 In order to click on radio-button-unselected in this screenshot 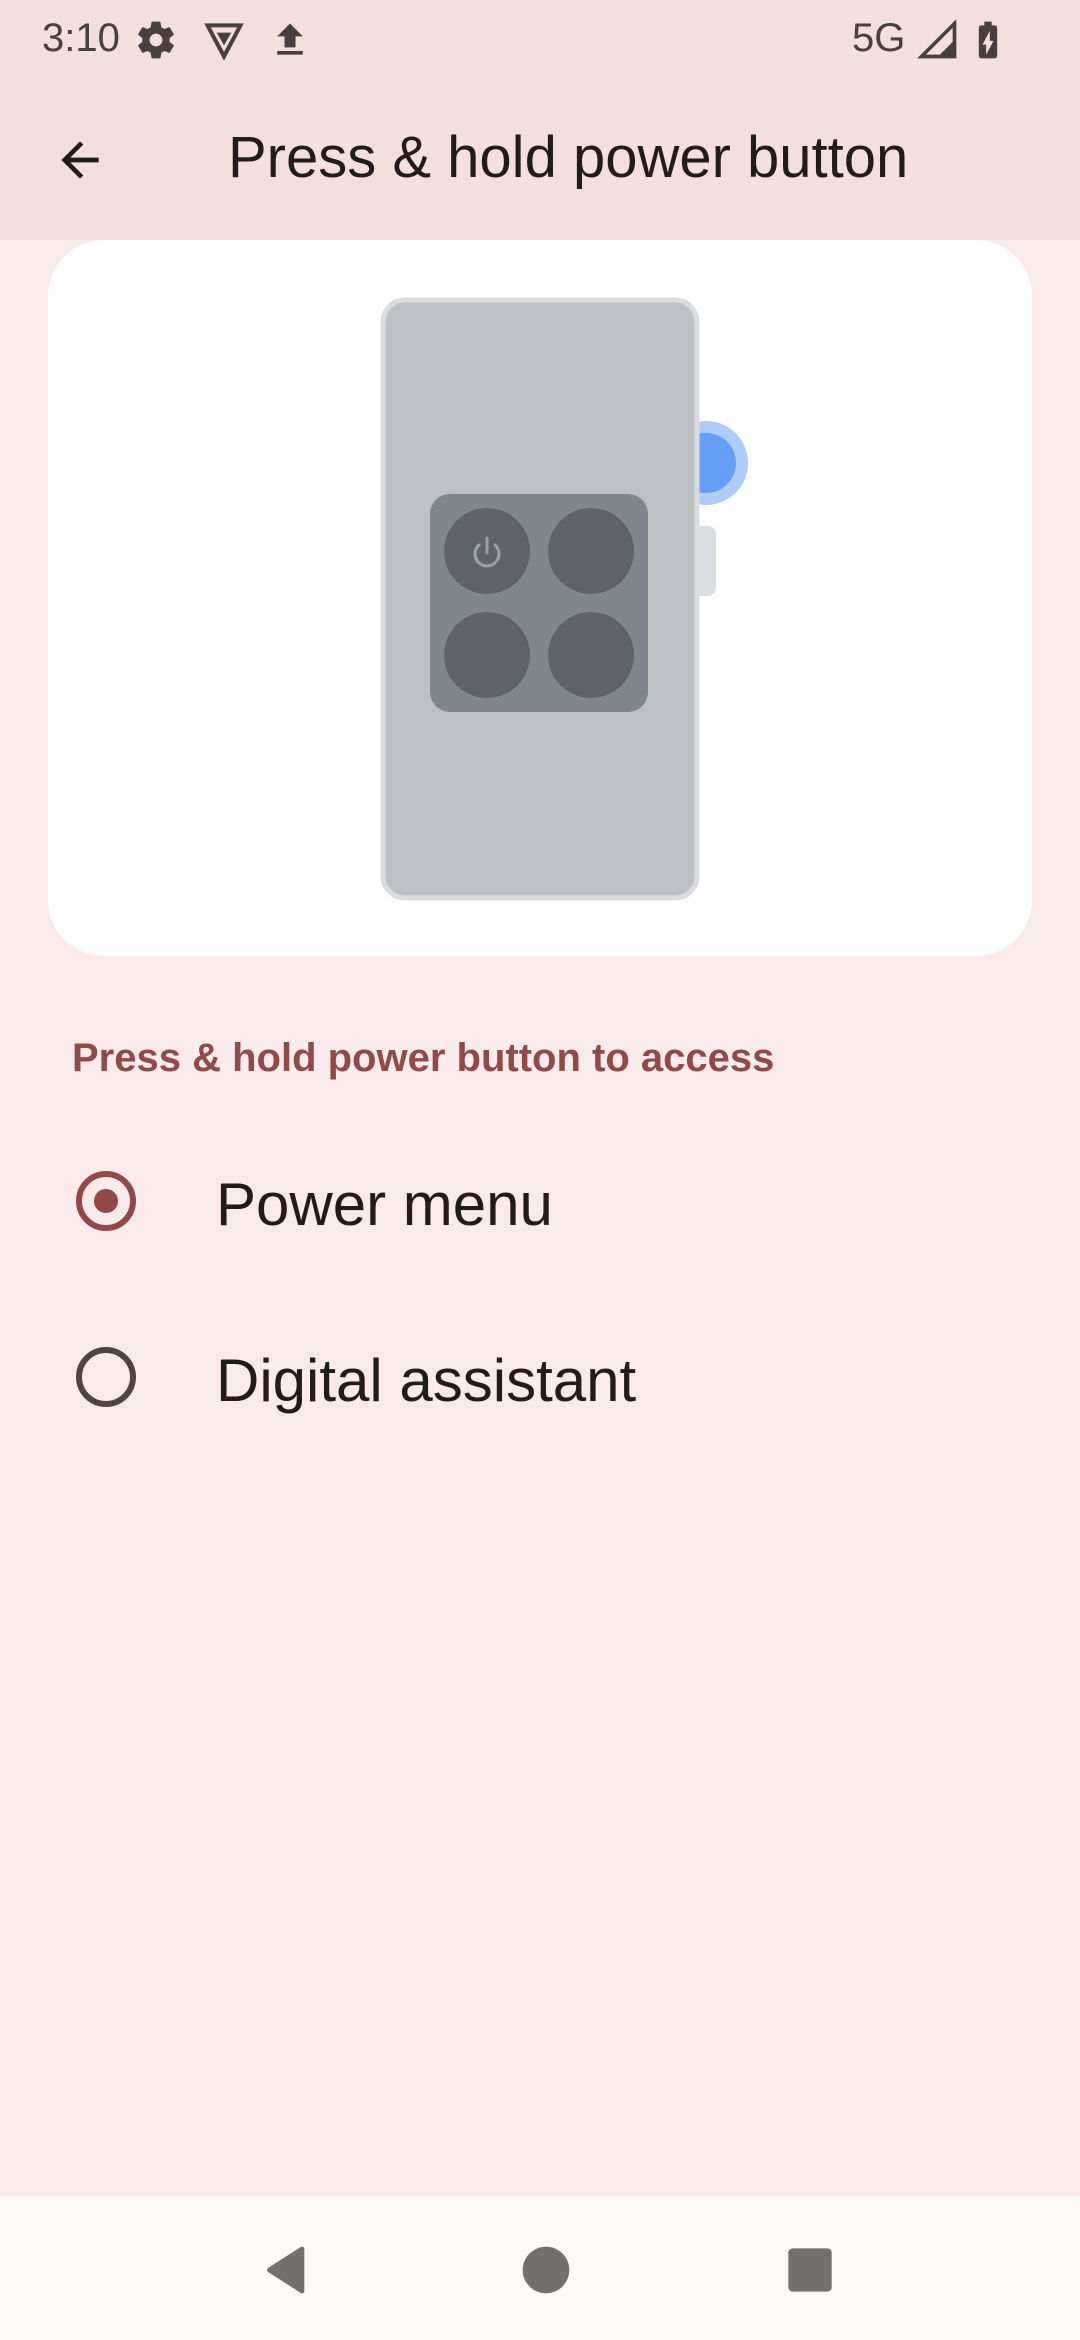, I will do `click(106, 1377)`.